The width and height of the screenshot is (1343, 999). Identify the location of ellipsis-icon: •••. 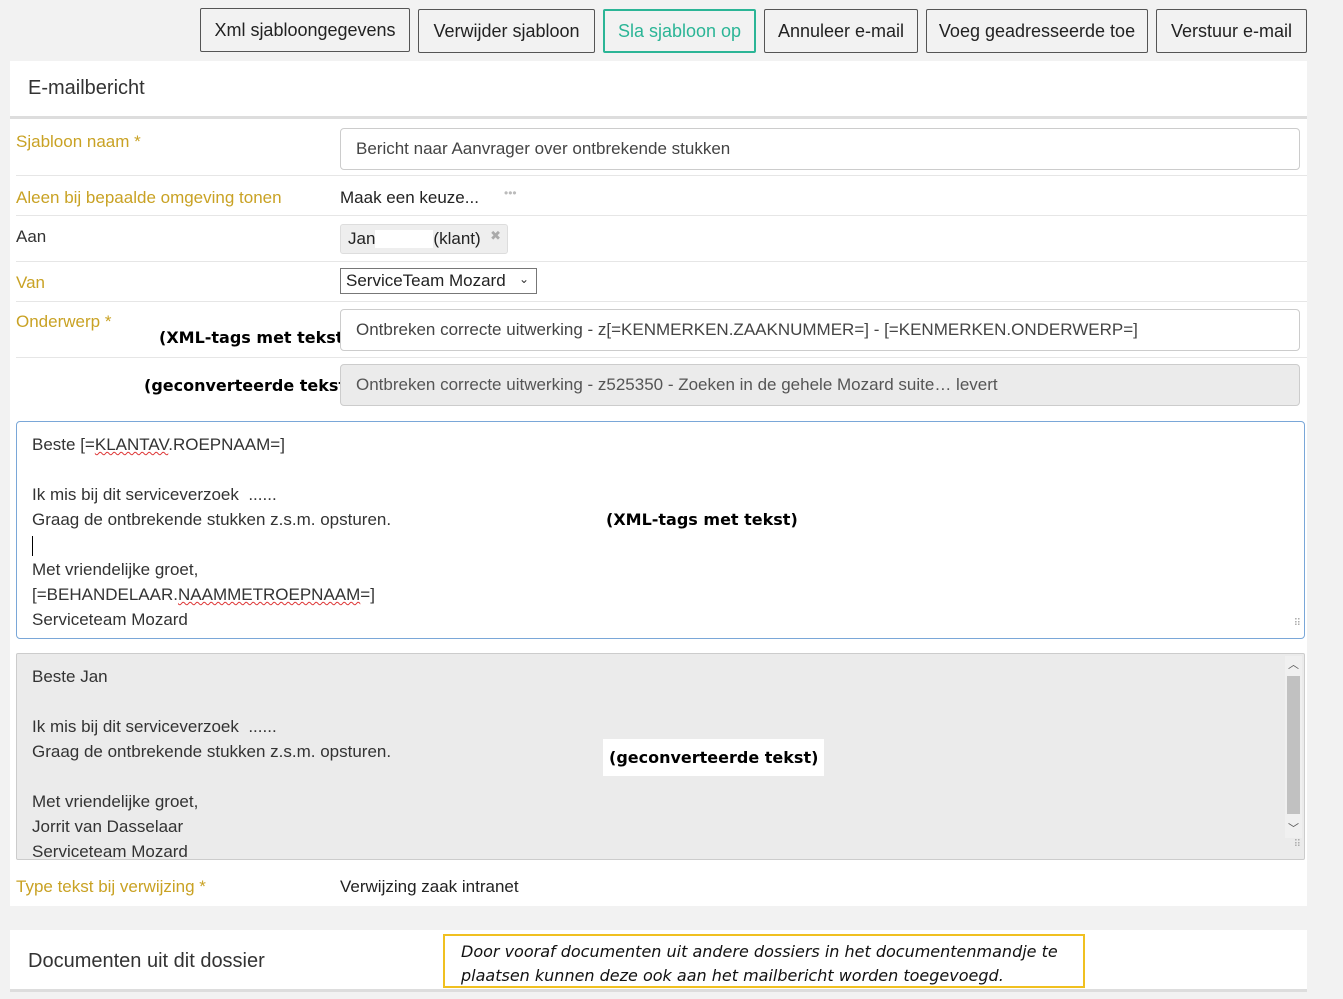
(510, 193).